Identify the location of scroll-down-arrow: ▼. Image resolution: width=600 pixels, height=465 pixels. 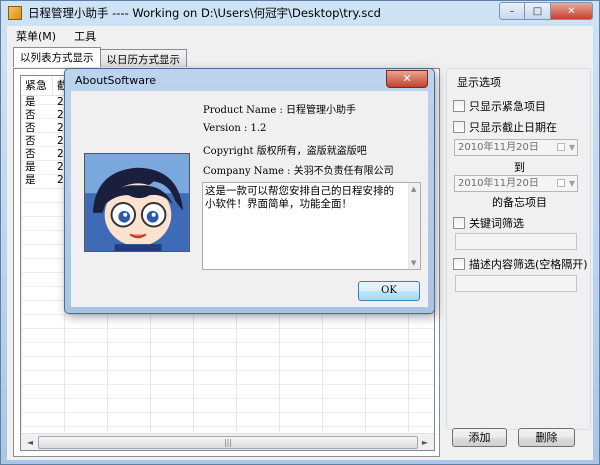
(413, 263).